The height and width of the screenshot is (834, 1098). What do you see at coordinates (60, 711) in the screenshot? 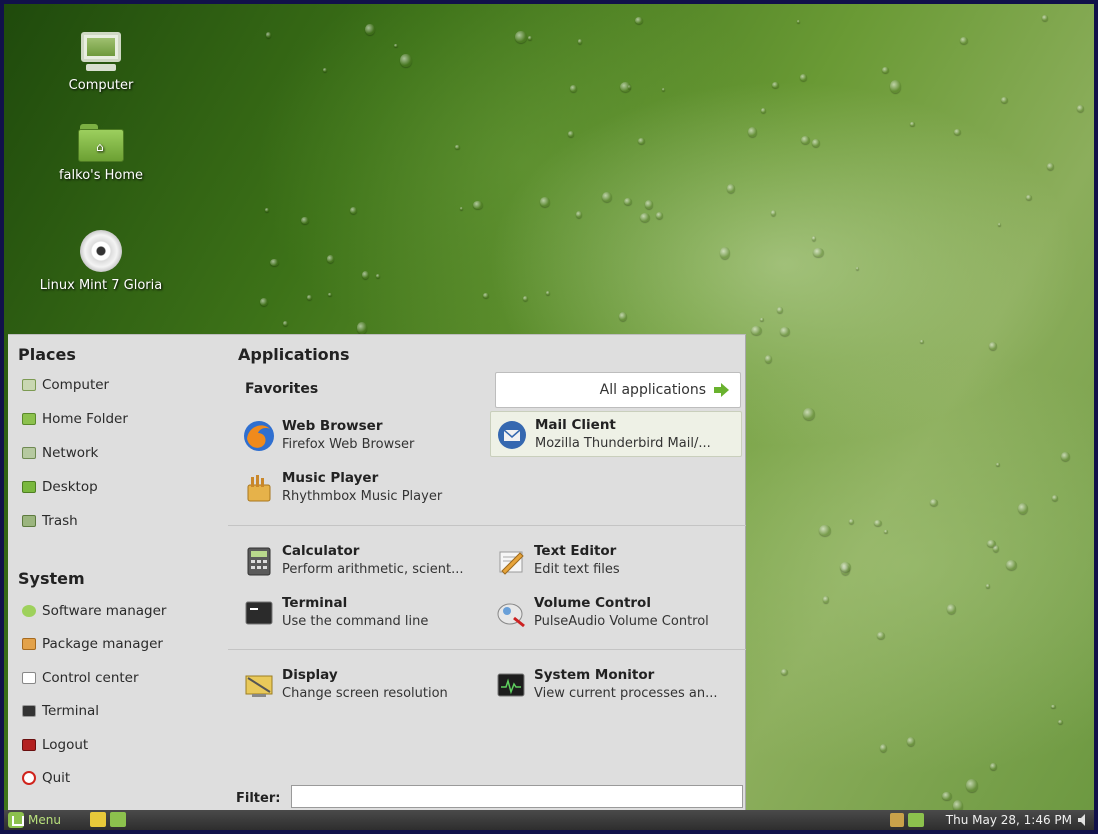
I see `system-item-terminal: Terminal` at bounding box center [60, 711].